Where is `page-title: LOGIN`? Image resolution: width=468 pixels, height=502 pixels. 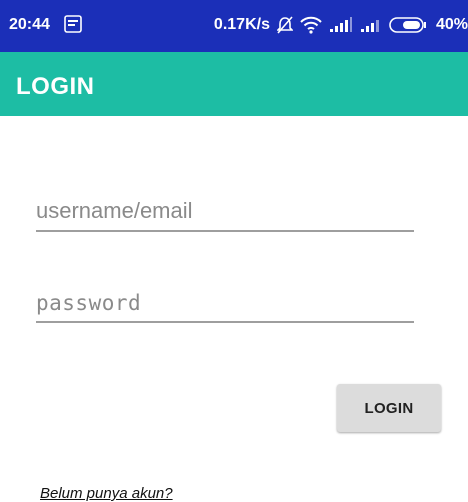 page-title: LOGIN is located at coordinates (55, 86).